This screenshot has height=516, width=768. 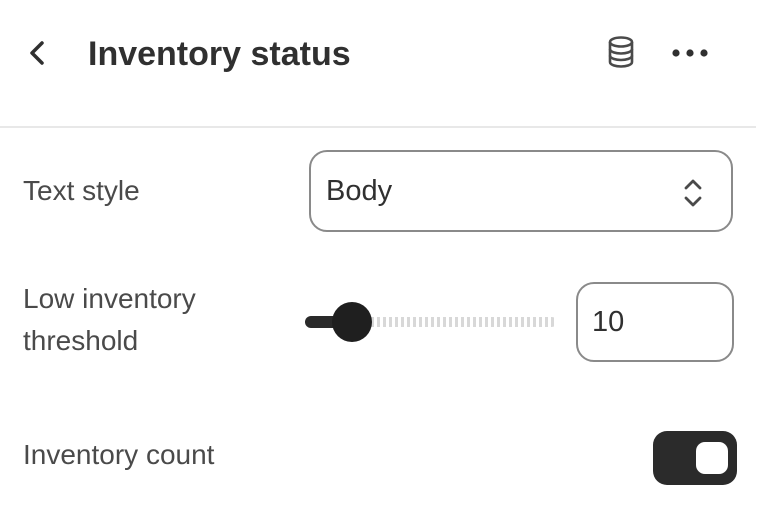 I want to click on low-inventory-threshold-label: Low inventory threshold, so click(x=109, y=320).